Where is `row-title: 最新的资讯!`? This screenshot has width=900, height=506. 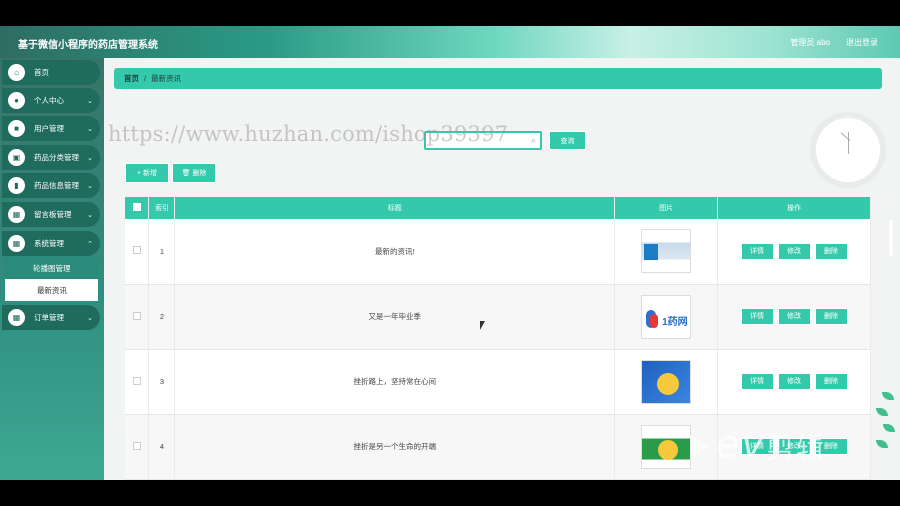 row-title: 最新的资讯! is located at coordinates (395, 252).